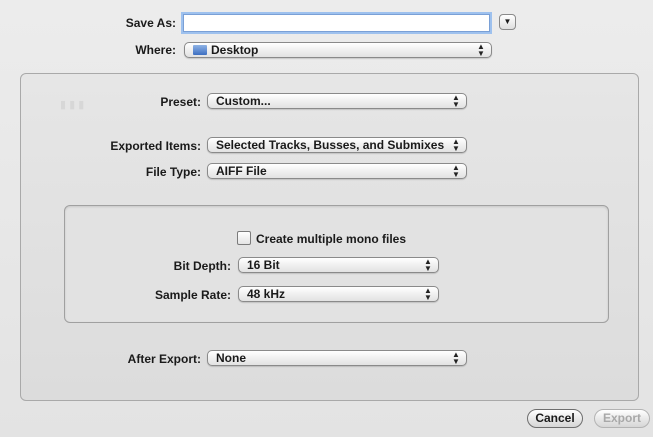  I want to click on exported-items-value: Selected Tracks, Busses, and Submixes, so click(330, 145).